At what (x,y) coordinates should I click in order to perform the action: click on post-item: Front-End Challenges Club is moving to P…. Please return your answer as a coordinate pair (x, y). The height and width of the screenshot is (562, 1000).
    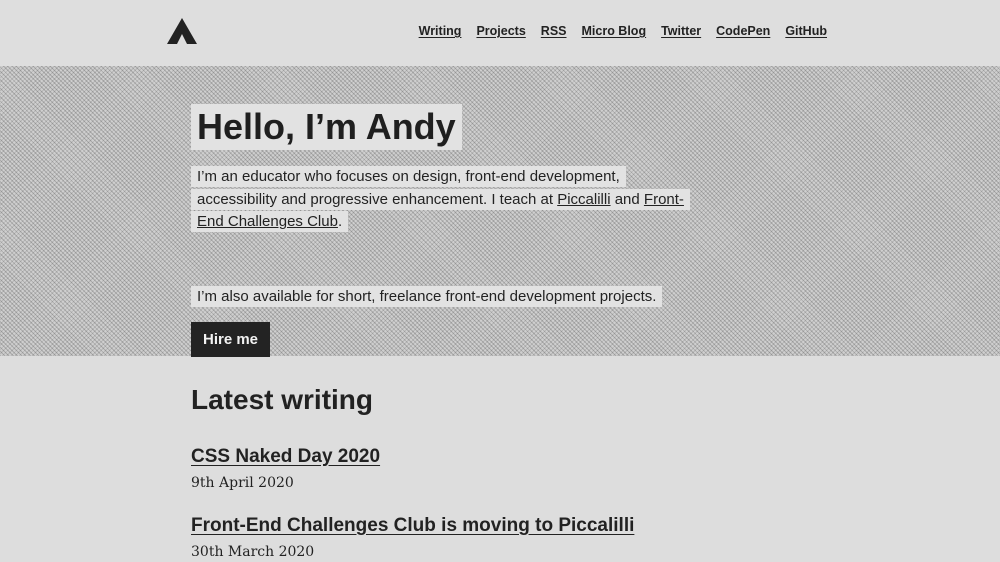
    Looking at the image, I should click on (491, 537).